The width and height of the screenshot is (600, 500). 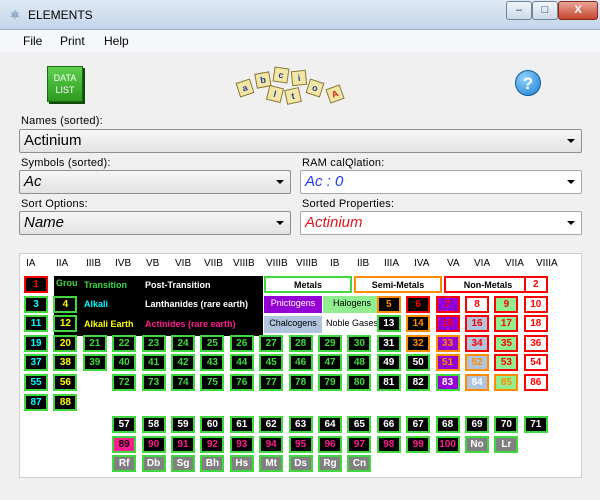 I want to click on element-cell: 45, so click(x=271, y=363).